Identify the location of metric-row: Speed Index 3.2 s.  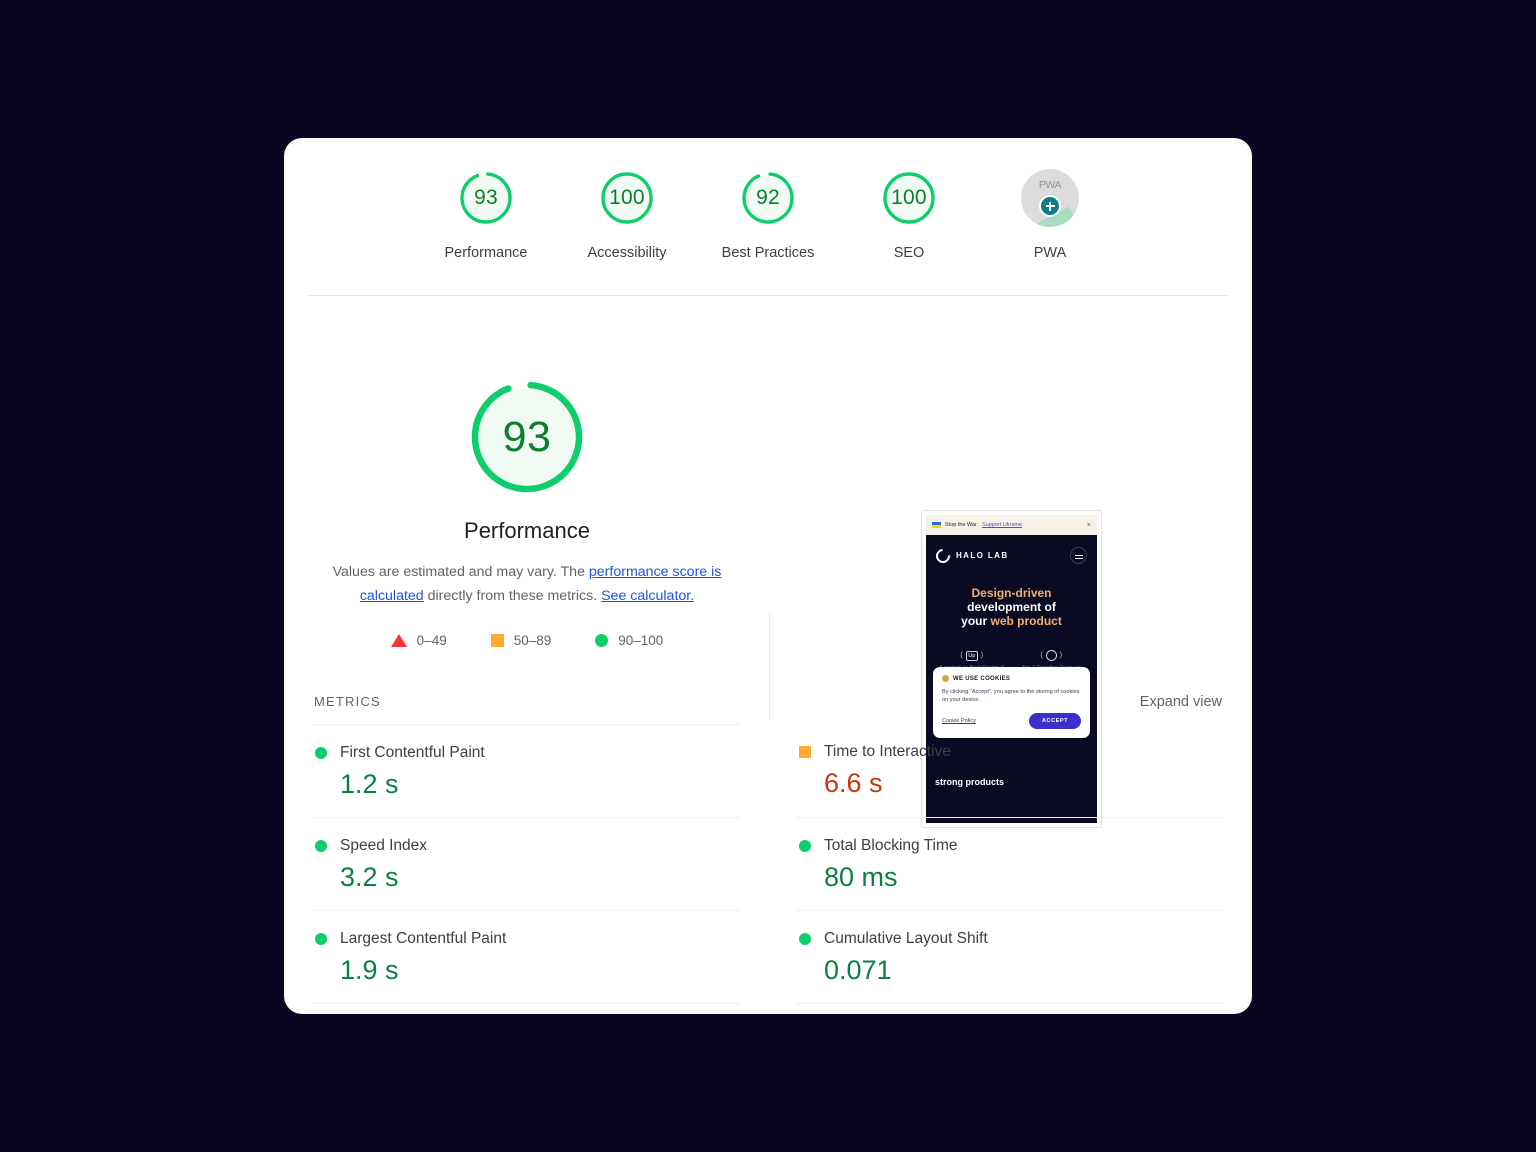
(526, 864).